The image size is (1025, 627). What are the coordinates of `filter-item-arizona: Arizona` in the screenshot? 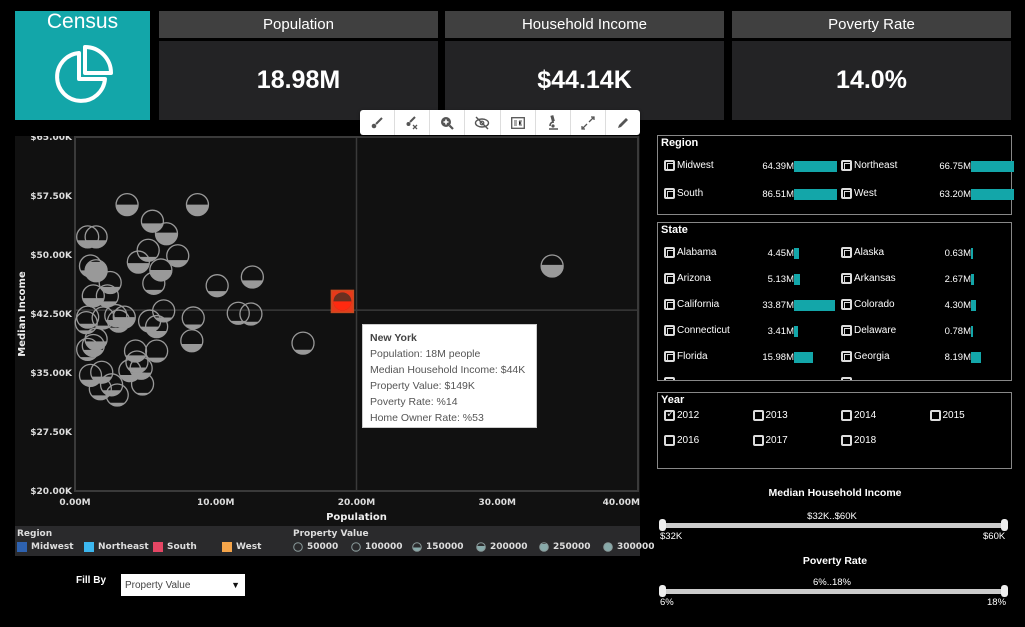 It's located at (687, 278).